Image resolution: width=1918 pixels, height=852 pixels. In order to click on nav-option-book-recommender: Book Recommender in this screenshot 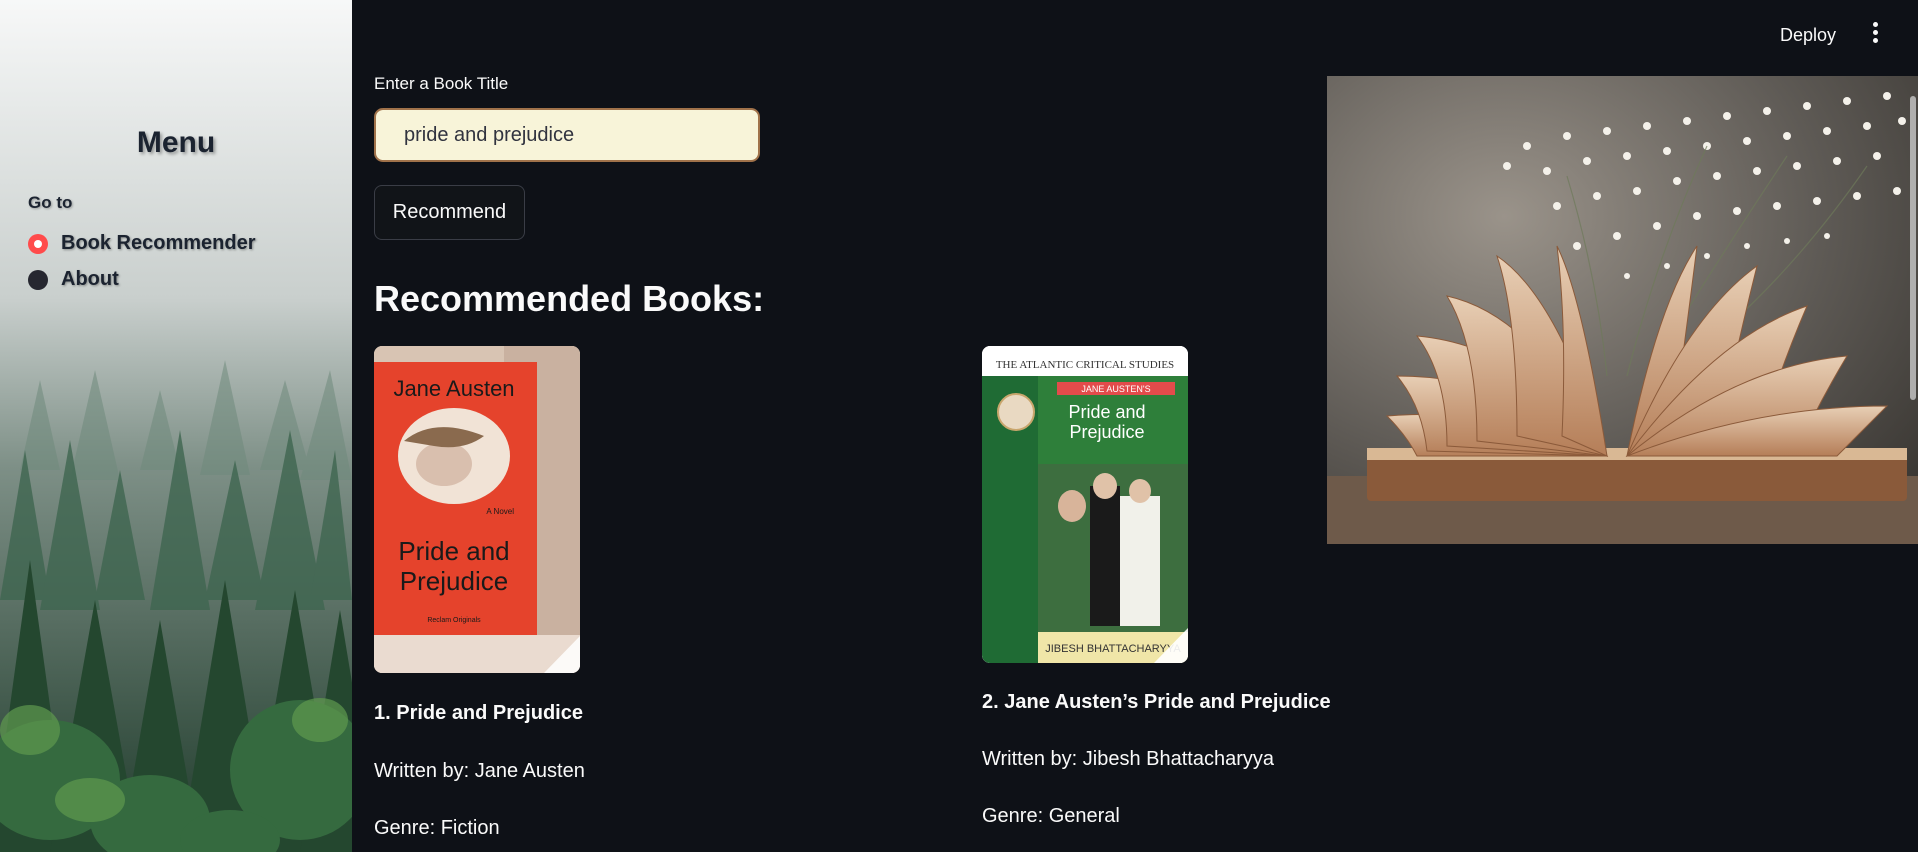, I will do `click(142, 243)`.